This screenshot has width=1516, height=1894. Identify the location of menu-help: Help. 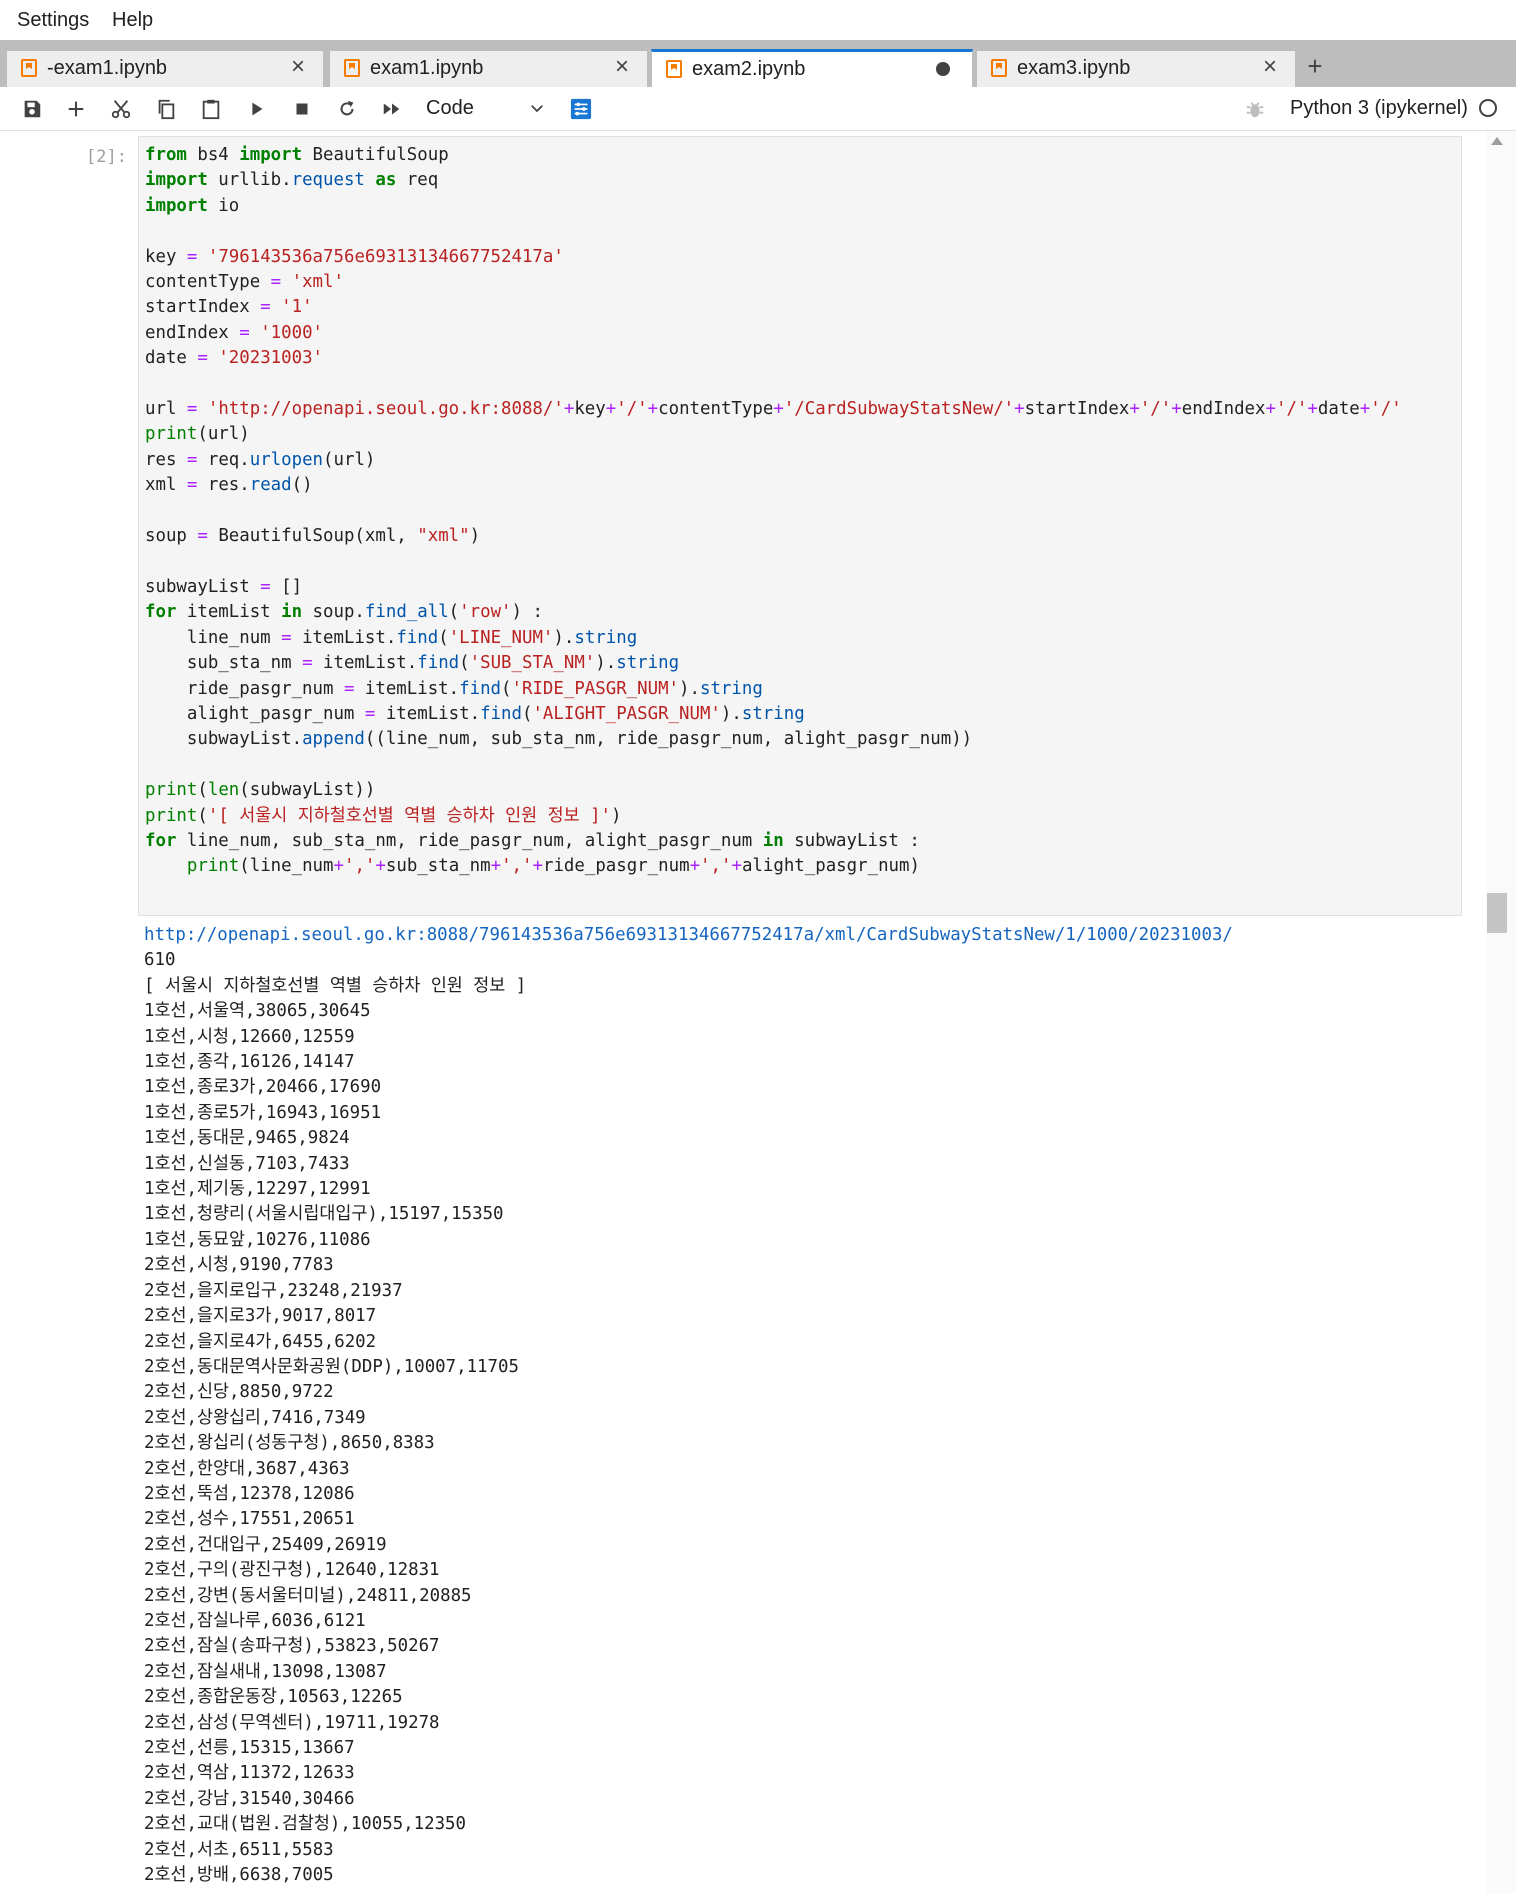
(132, 20).